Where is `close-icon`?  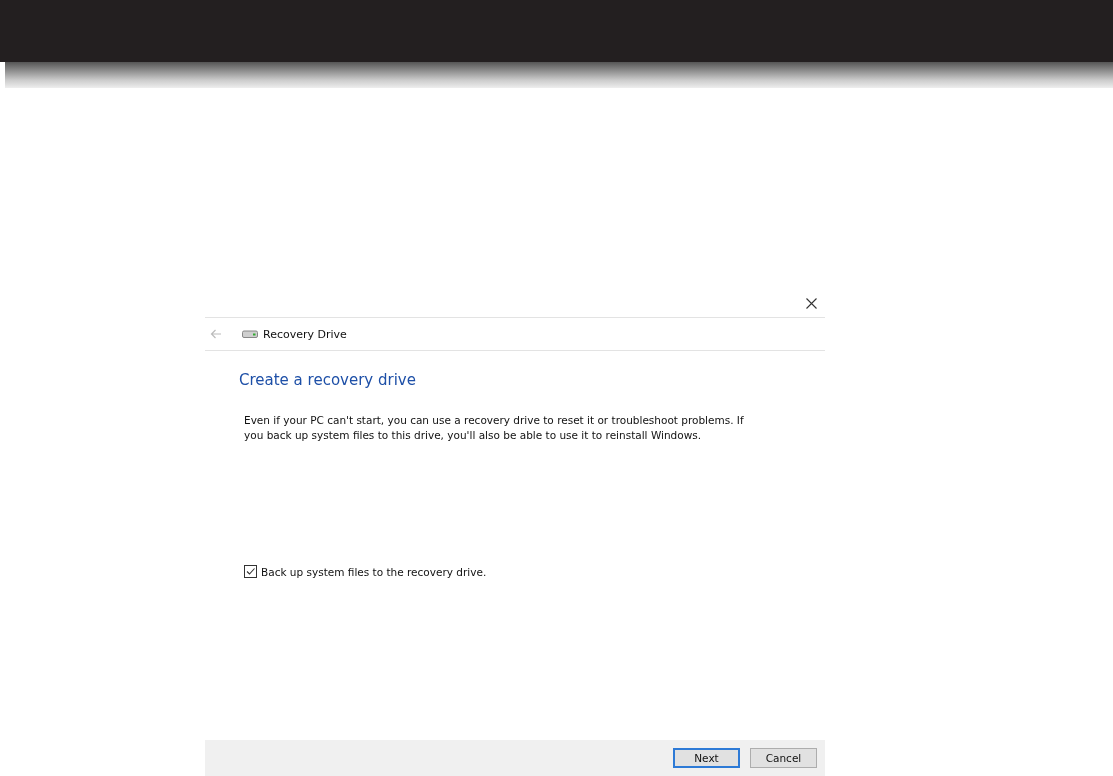
close-icon is located at coordinates (811, 303).